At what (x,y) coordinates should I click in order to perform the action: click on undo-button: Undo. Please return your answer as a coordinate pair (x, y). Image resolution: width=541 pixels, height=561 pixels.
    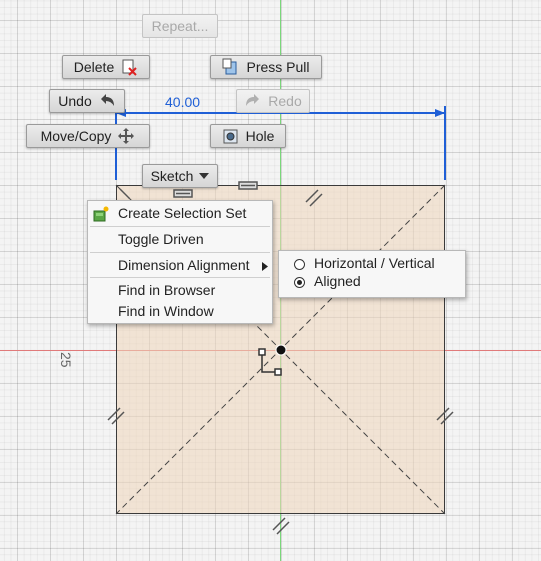
    Looking at the image, I should click on (87, 101).